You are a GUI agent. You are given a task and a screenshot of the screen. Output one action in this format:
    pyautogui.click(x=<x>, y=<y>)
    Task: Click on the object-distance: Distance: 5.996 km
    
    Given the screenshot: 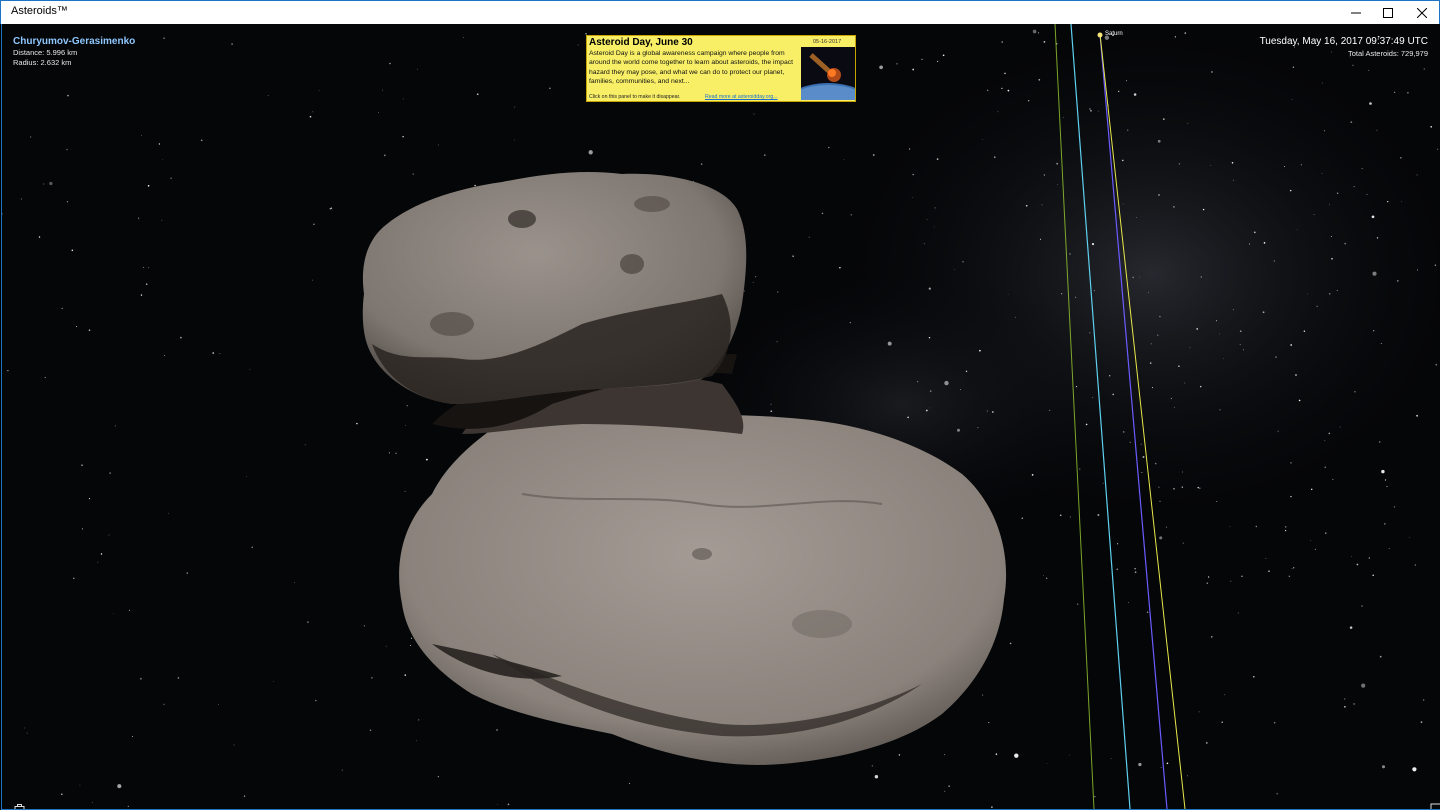 What is the action you would take?
    pyautogui.click(x=45, y=52)
    